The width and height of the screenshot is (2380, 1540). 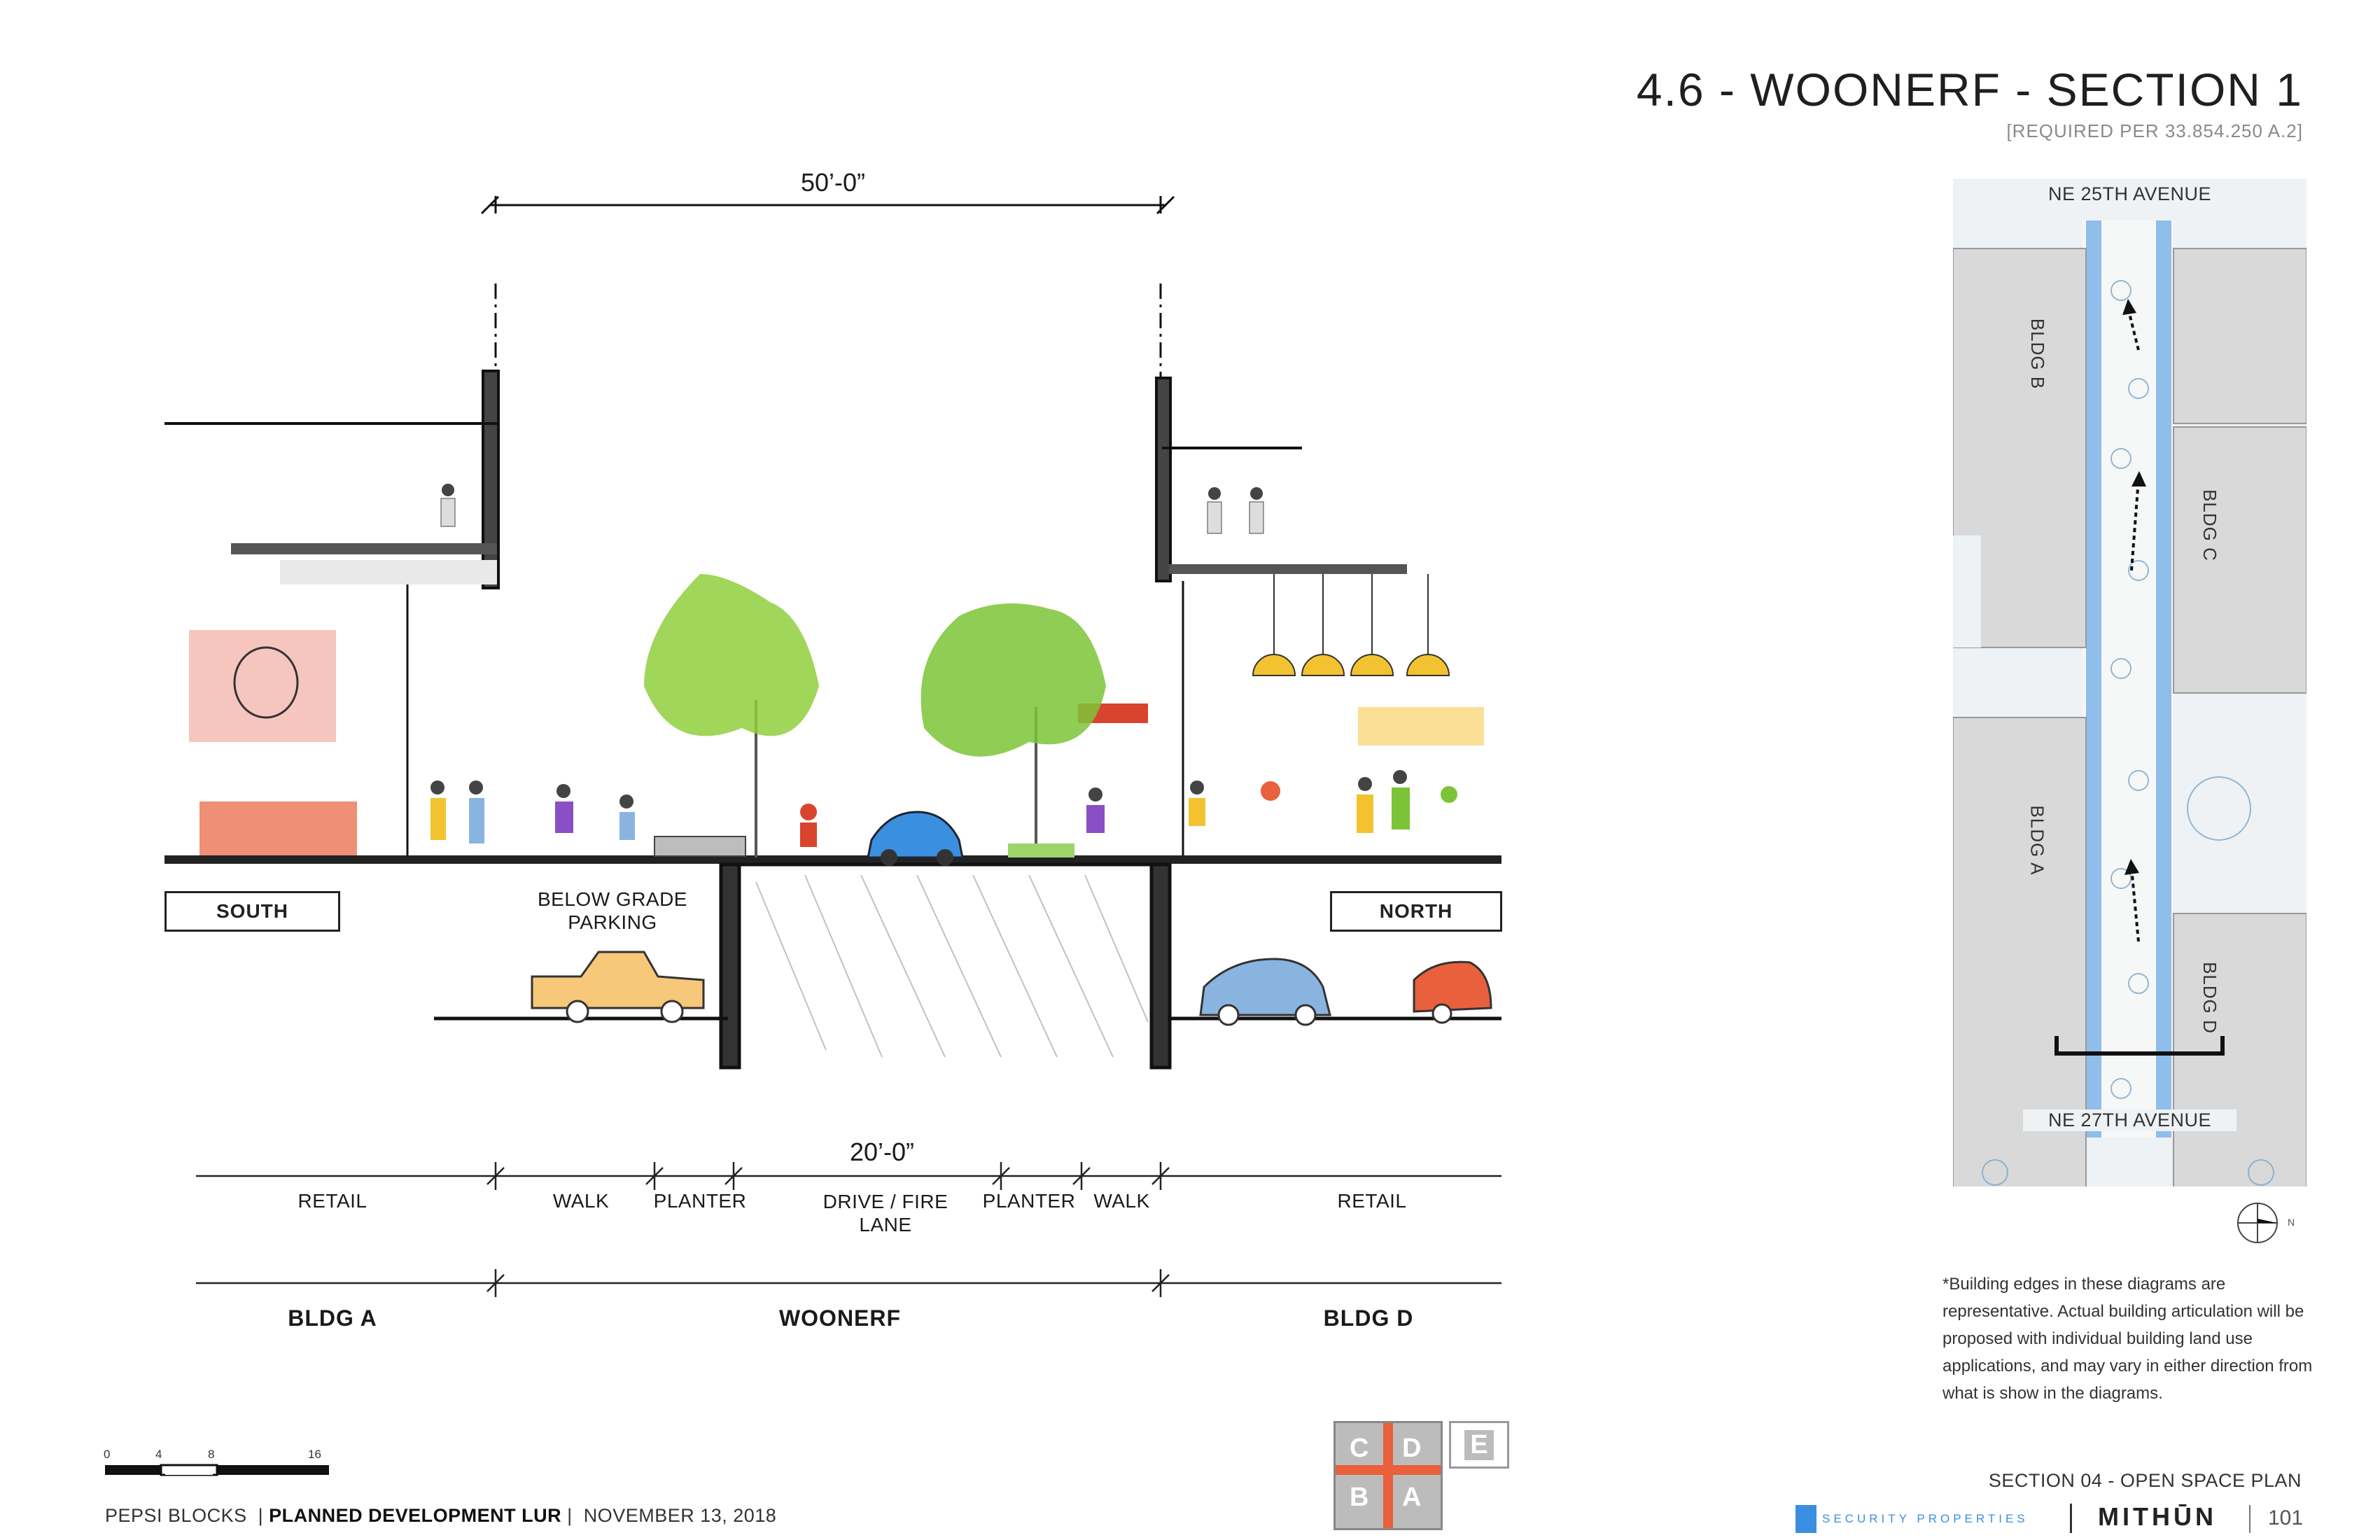 What do you see at coordinates (252, 911) in the screenshot?
I see `south-label: SOUTH` at bounding box center [252, 911].